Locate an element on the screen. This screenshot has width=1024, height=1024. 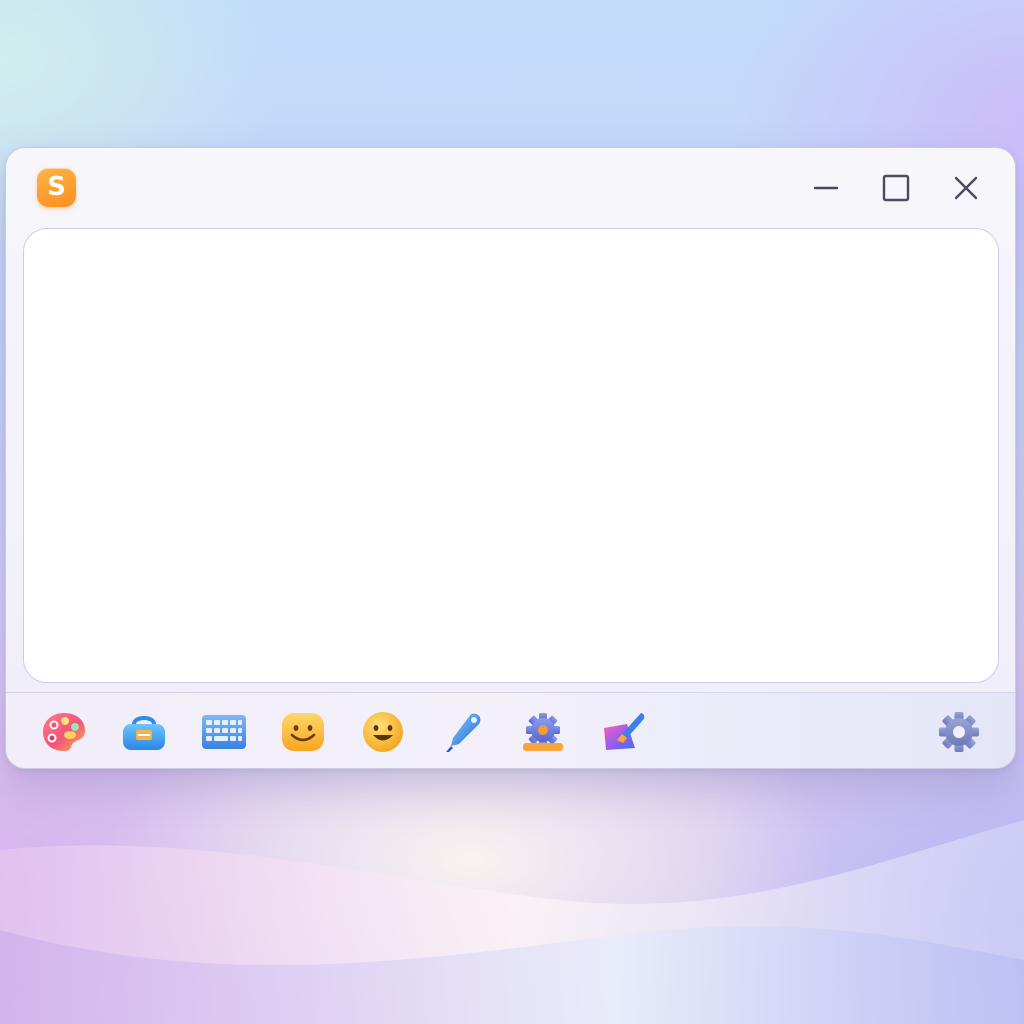
pen-button is located at coordinates (463, 732).